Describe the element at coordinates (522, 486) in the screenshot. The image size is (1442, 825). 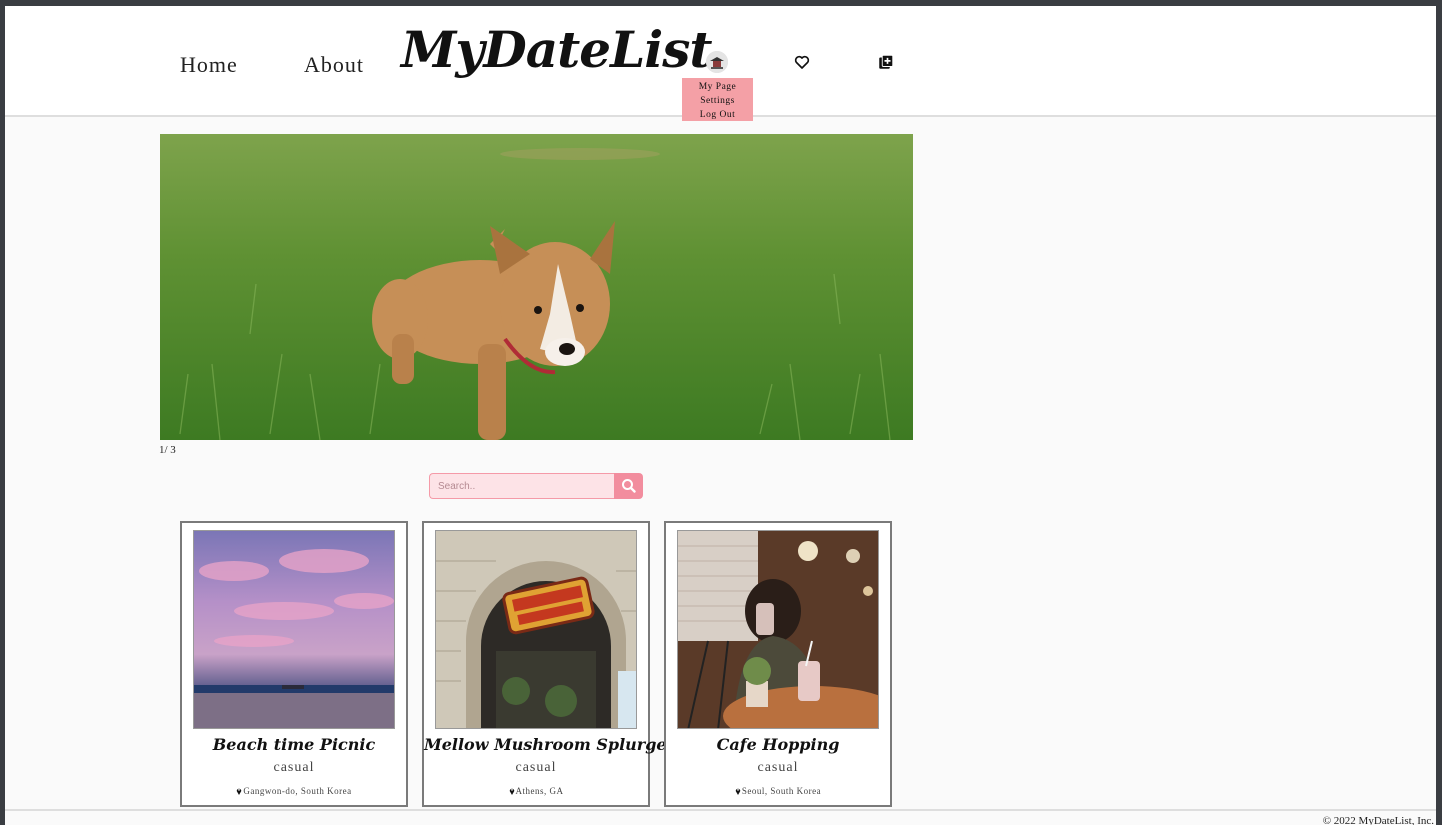
I see `search-input` at that location.